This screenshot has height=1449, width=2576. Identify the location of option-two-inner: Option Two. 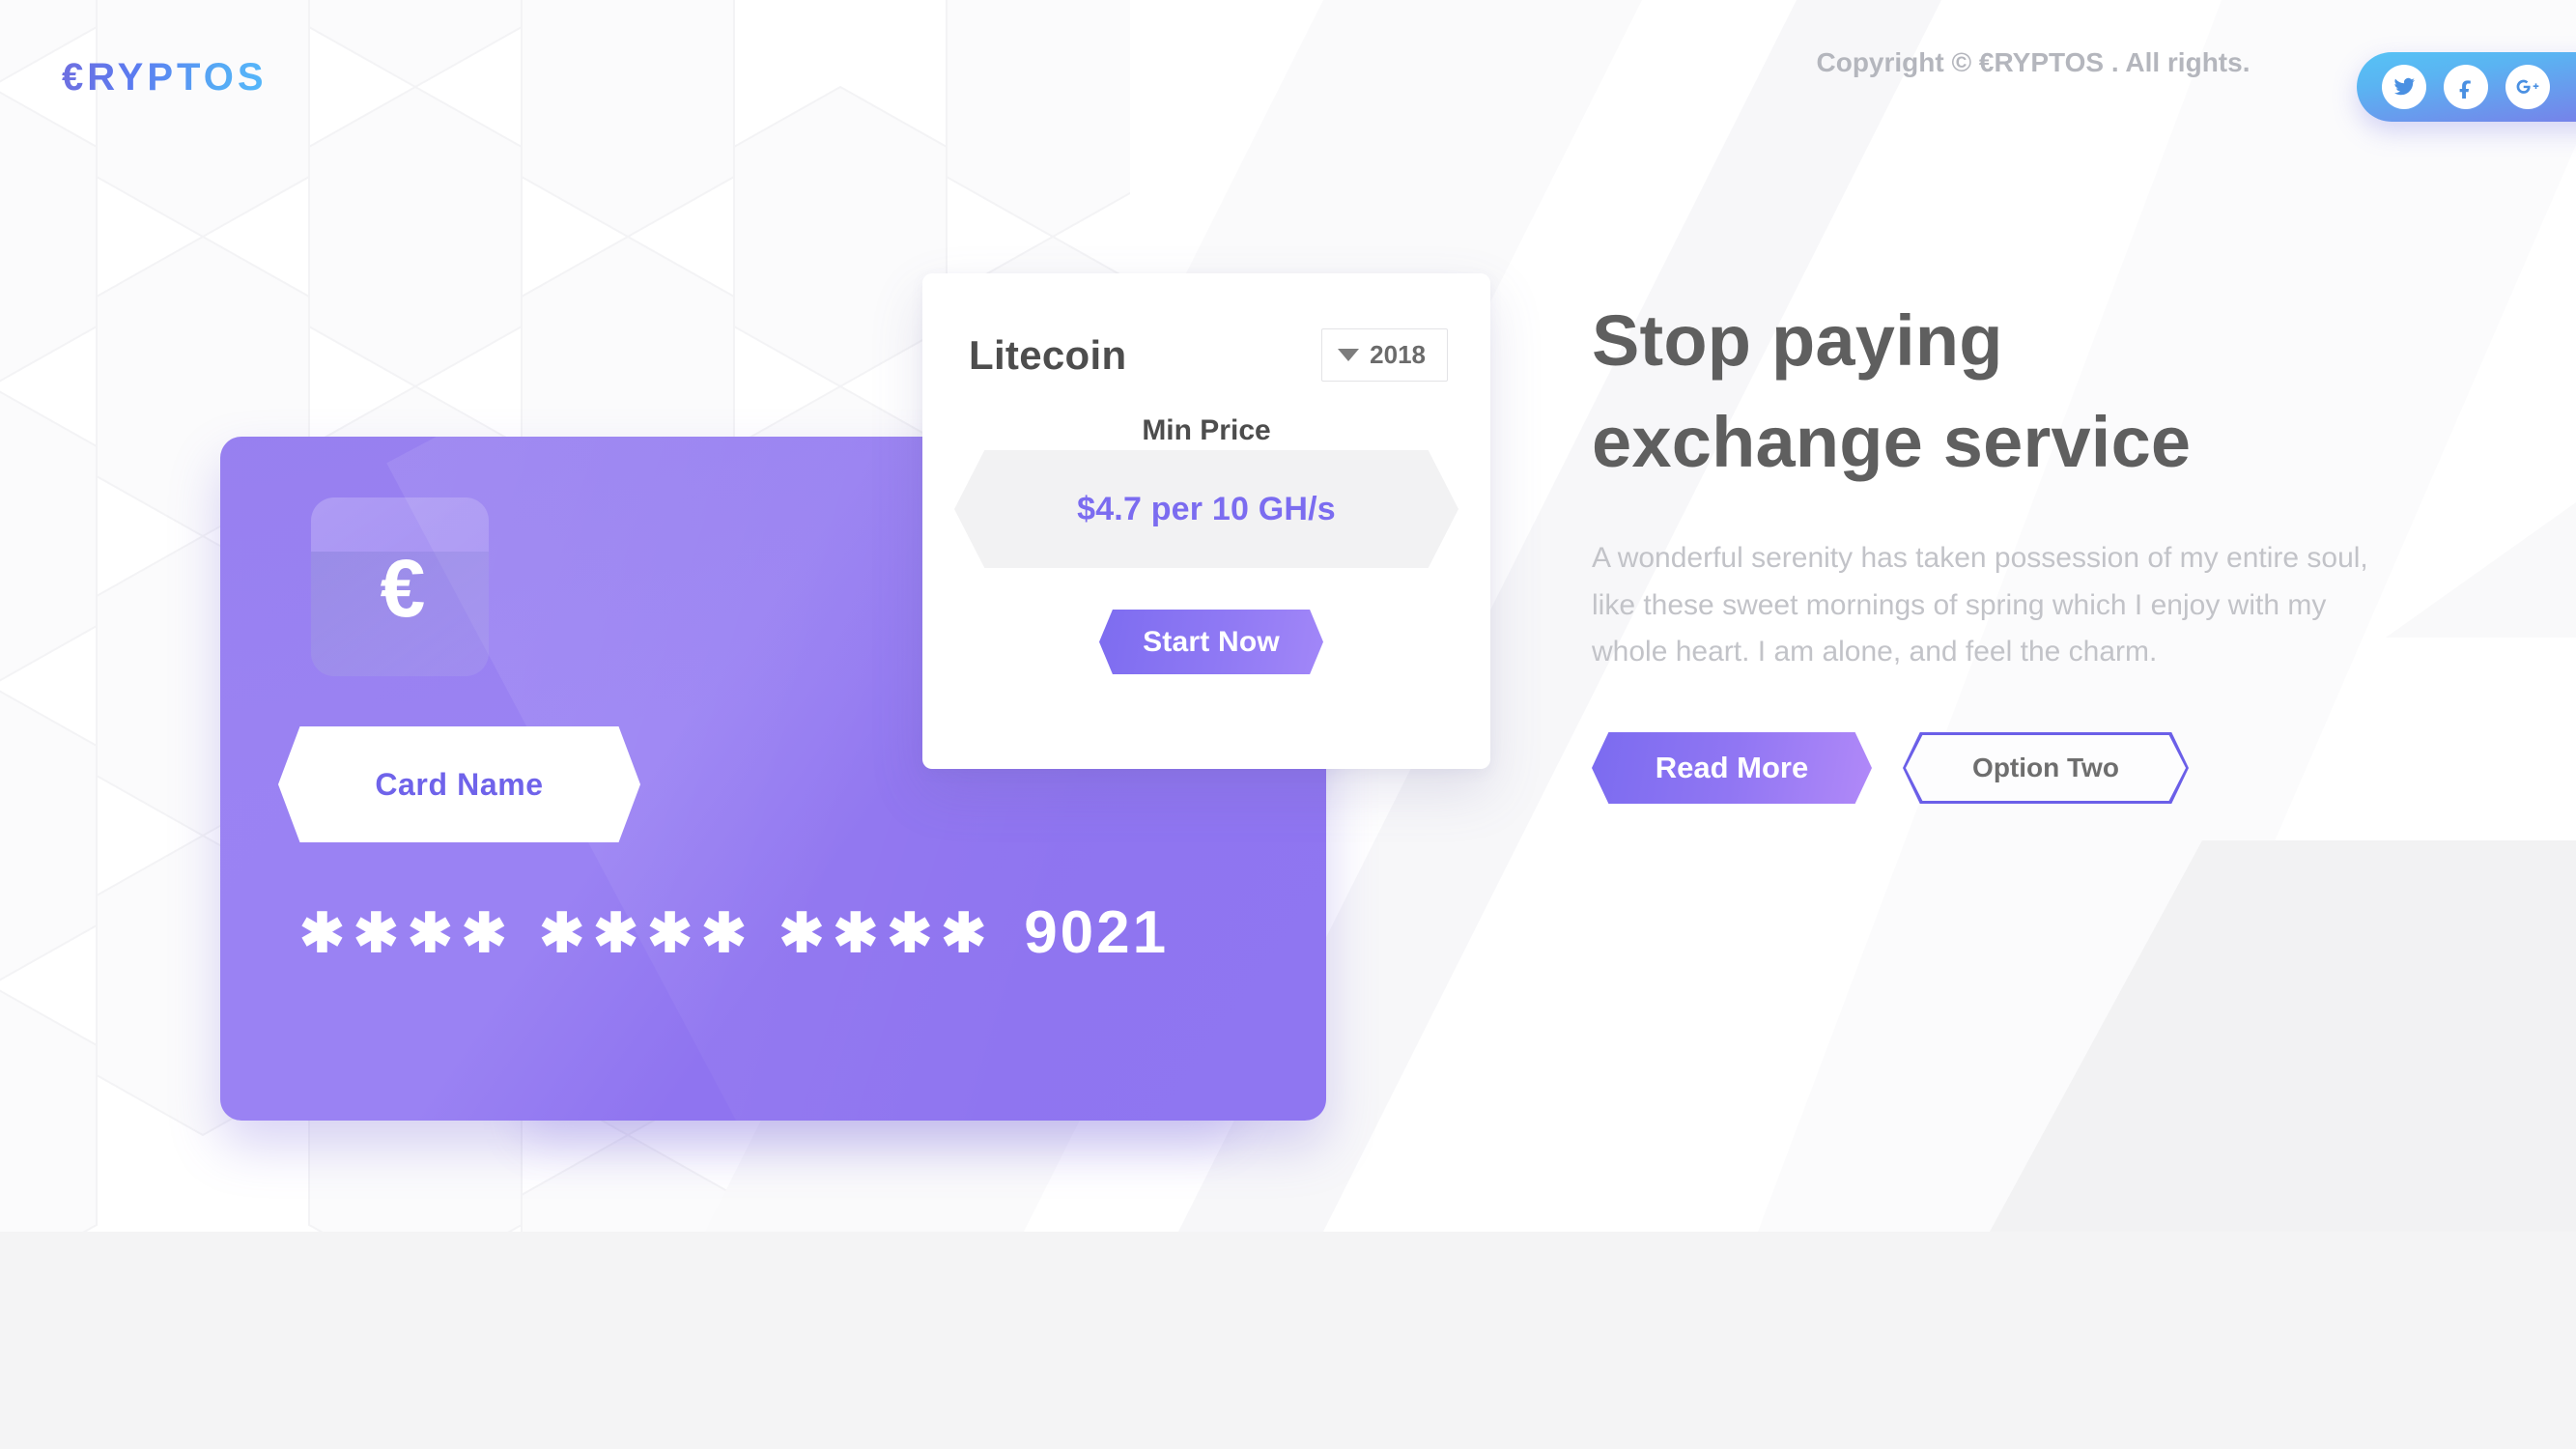
(2046, 767).